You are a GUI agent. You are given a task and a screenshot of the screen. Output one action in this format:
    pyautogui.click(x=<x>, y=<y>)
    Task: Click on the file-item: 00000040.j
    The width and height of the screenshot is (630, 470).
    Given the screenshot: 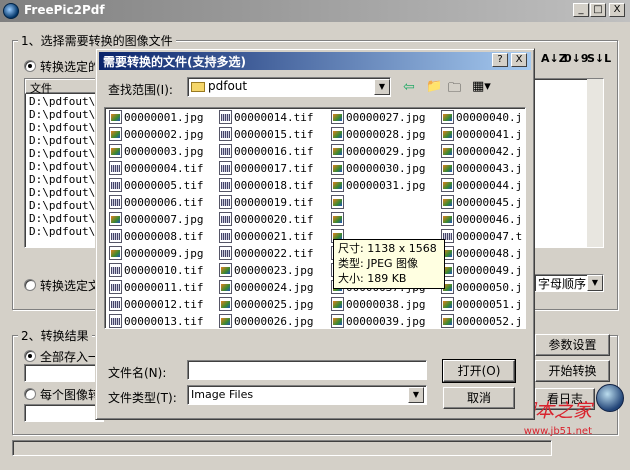 What is the action you would take?
    pyautogui.click(x=481, y=118)
    